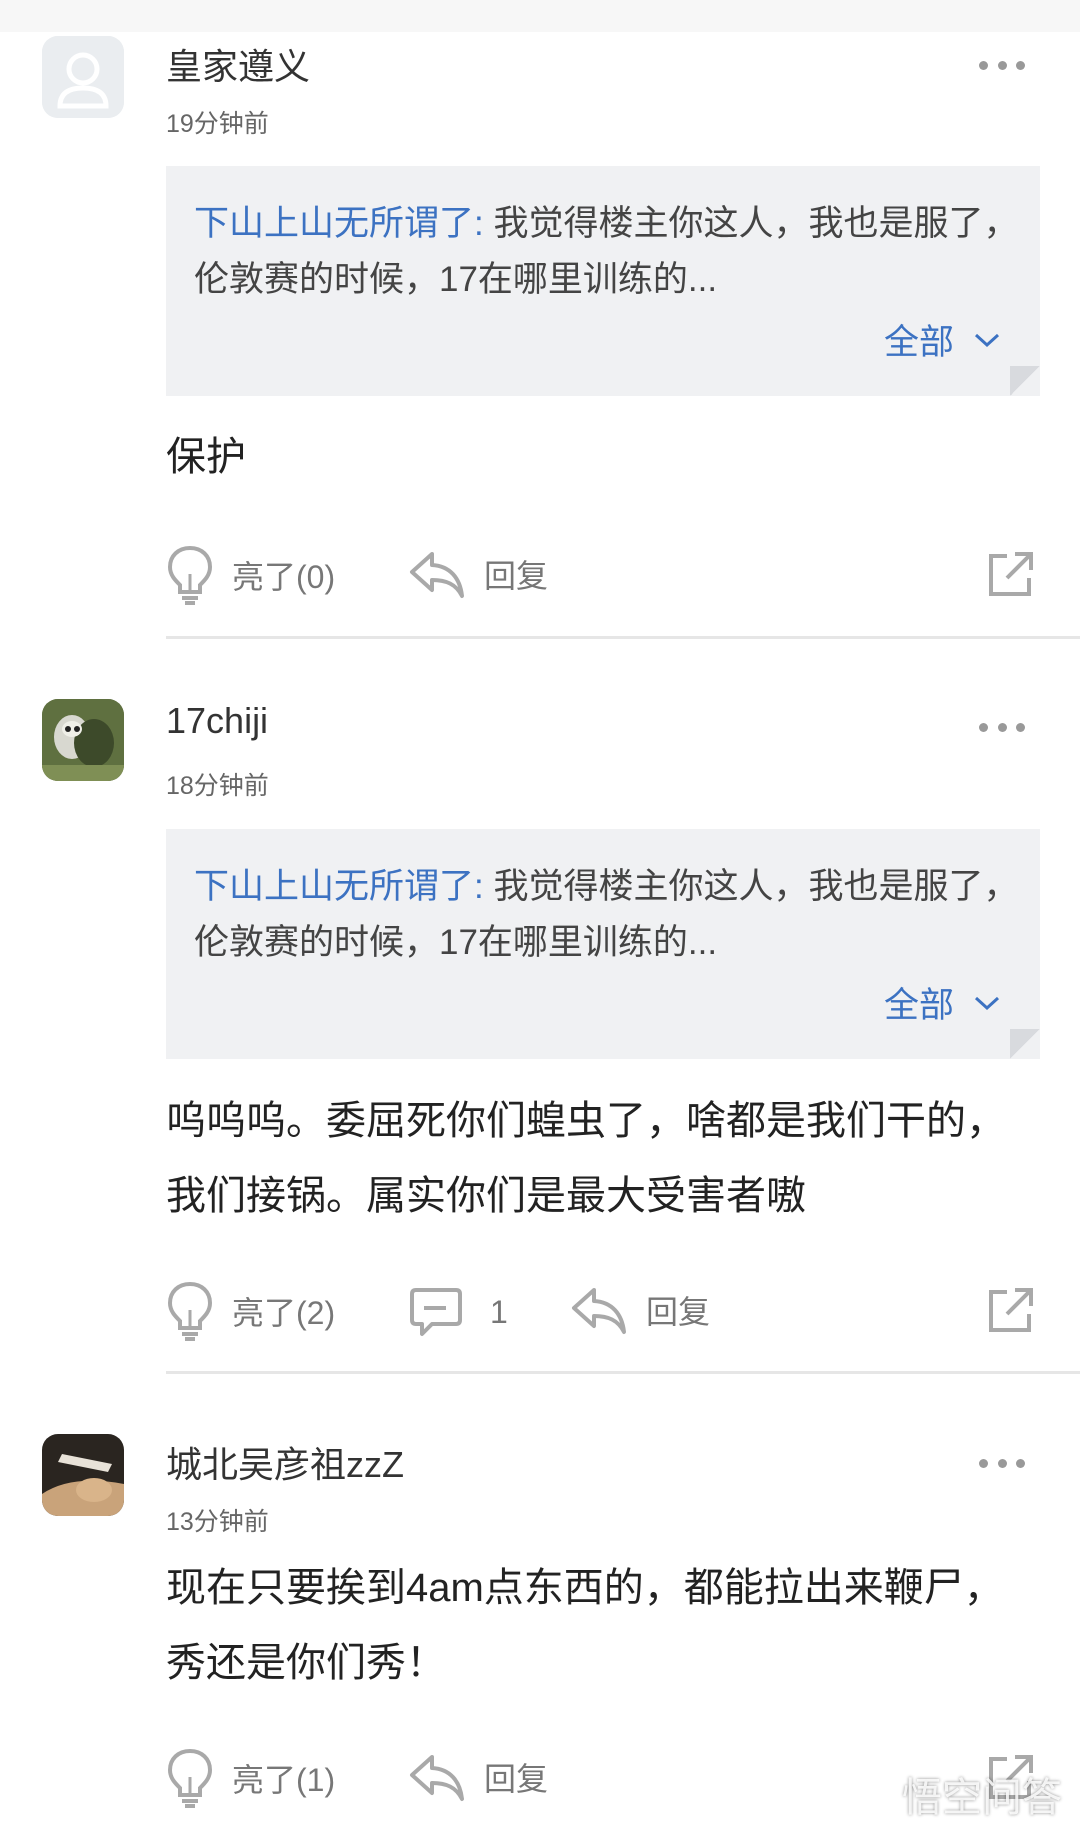 Image resolution: width=1080 pixels, height=1841 pixels. What do you see at coordinates (996, 7) in the screenshot?
I see `clipped-text-right` at bounding box center [996, 7].